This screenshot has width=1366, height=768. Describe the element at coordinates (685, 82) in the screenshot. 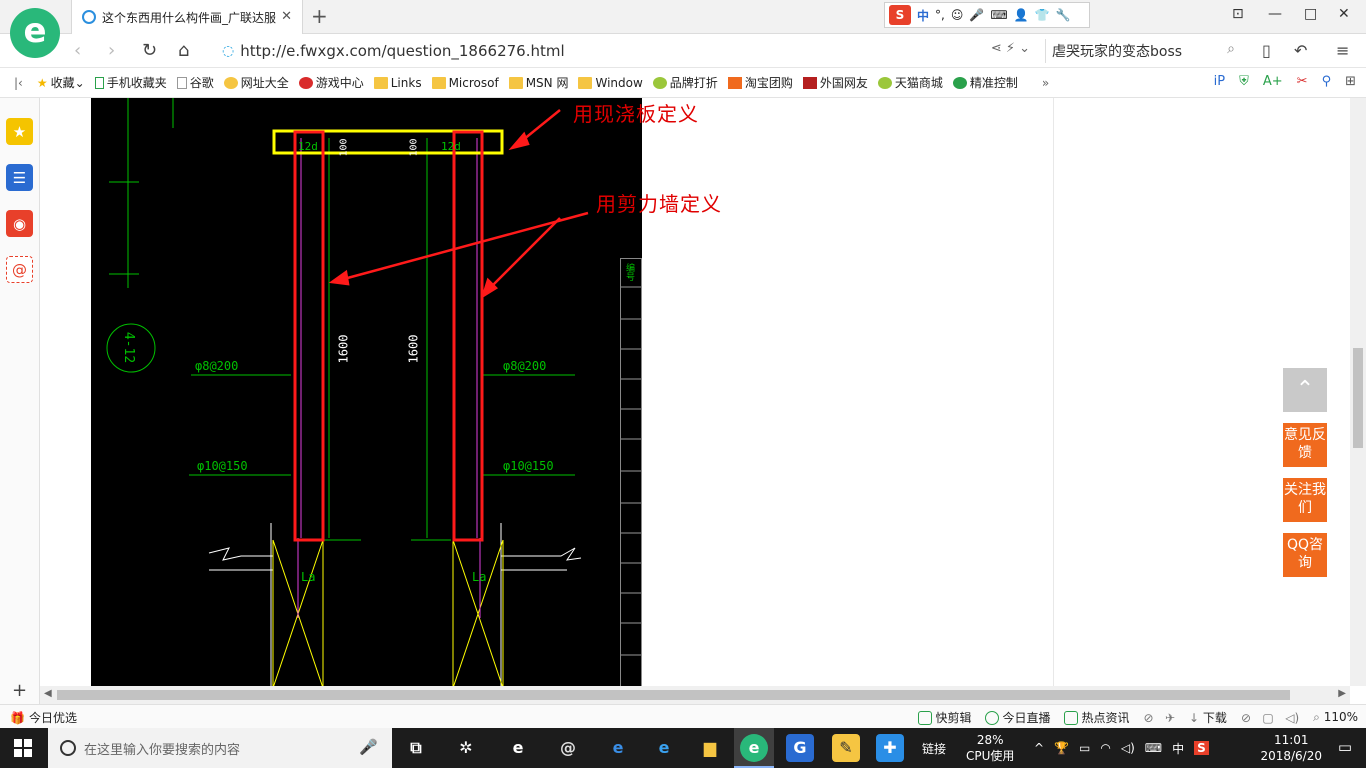

I see `bookmark-item: 品牌打折` at that location.